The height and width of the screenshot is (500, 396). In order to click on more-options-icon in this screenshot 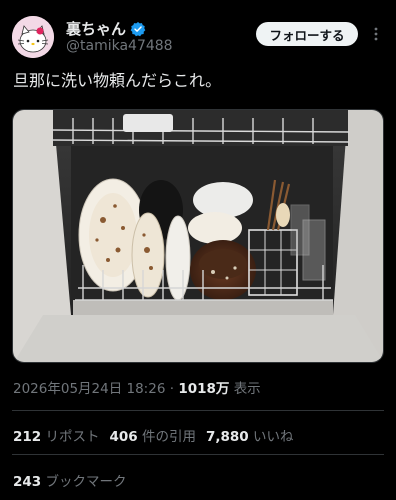, I will do `click(376, 34)`.